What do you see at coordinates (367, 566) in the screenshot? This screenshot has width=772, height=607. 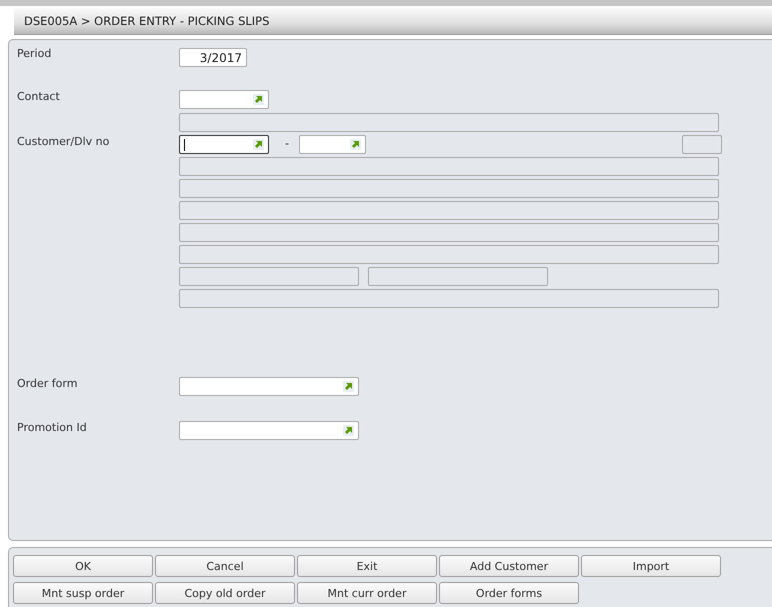 I see `action-button: Exit` at bounding box center [367, 566].